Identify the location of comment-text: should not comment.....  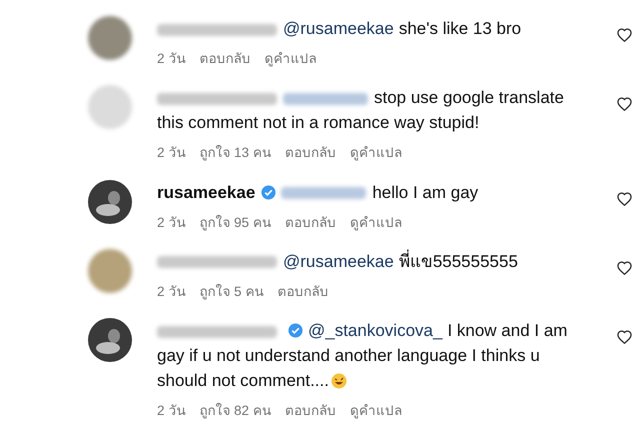
(243, 380).